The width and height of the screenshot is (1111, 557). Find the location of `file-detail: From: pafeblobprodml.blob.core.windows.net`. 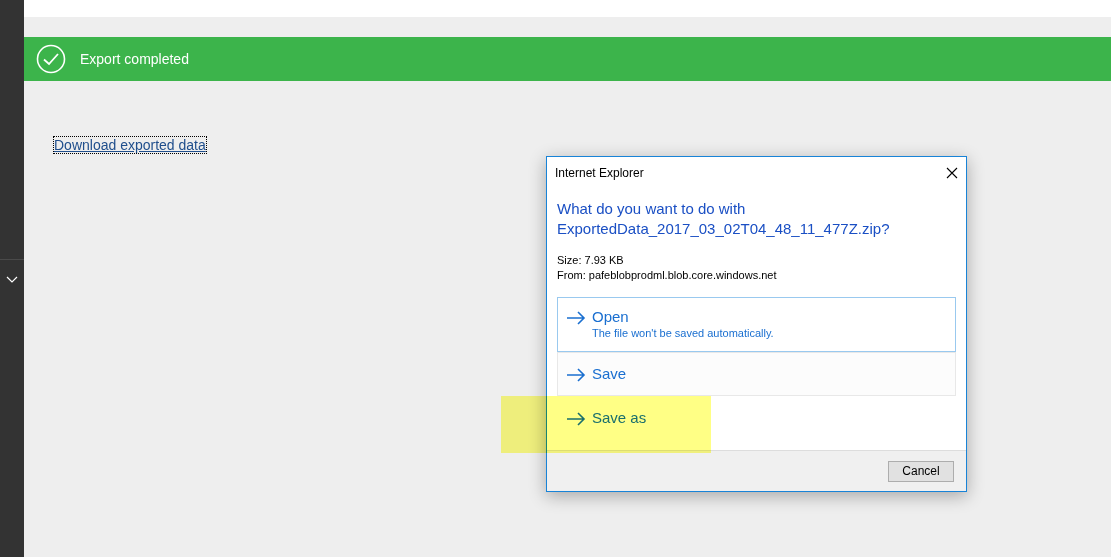

file-detail: From: pafeblobprodml.blob.core.windows.net is located at coordinates (667, 275).